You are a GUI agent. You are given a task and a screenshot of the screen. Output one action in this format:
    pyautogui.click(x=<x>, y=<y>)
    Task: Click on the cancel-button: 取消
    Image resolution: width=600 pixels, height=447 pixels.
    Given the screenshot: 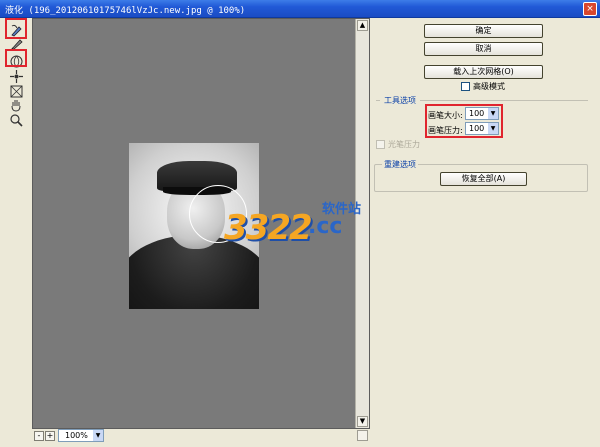 What is the action you would take?
    pyautogui.click(x=483, y=49)
    